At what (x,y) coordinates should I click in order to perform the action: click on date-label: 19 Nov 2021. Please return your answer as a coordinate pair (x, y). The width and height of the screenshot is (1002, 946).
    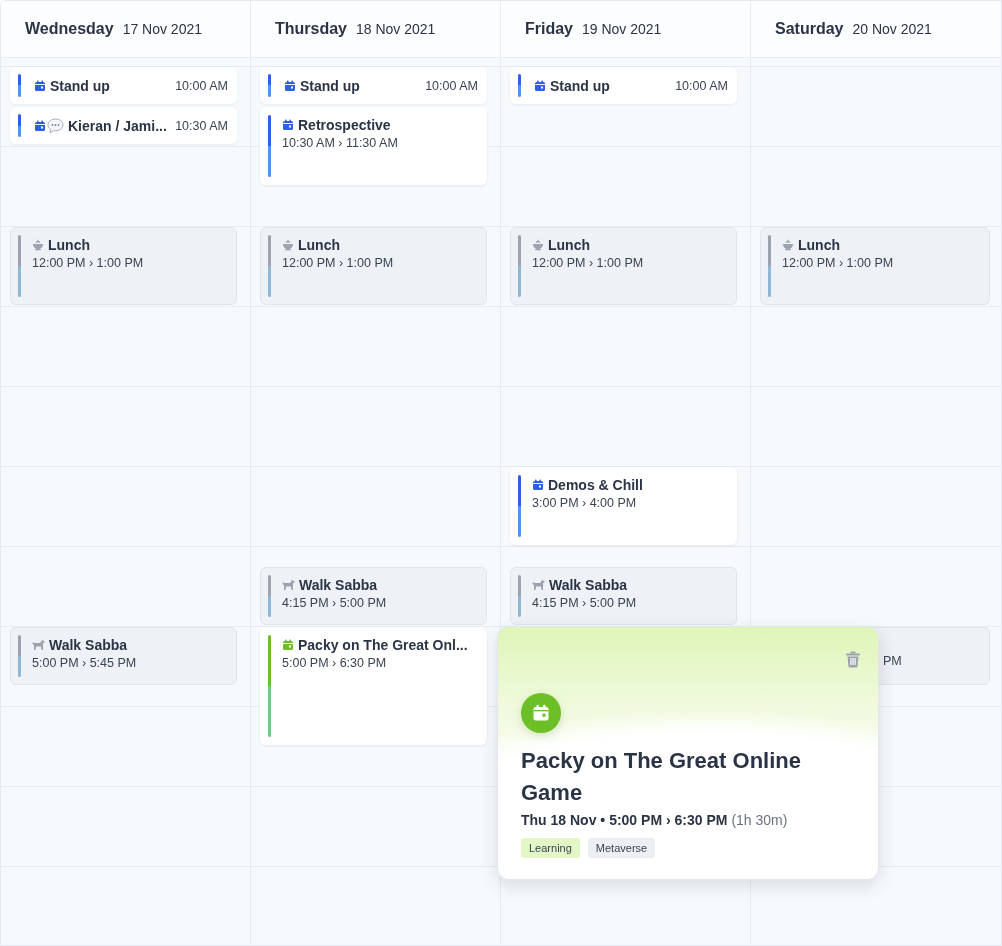
    Looking at the image, I should click on (622, 29).